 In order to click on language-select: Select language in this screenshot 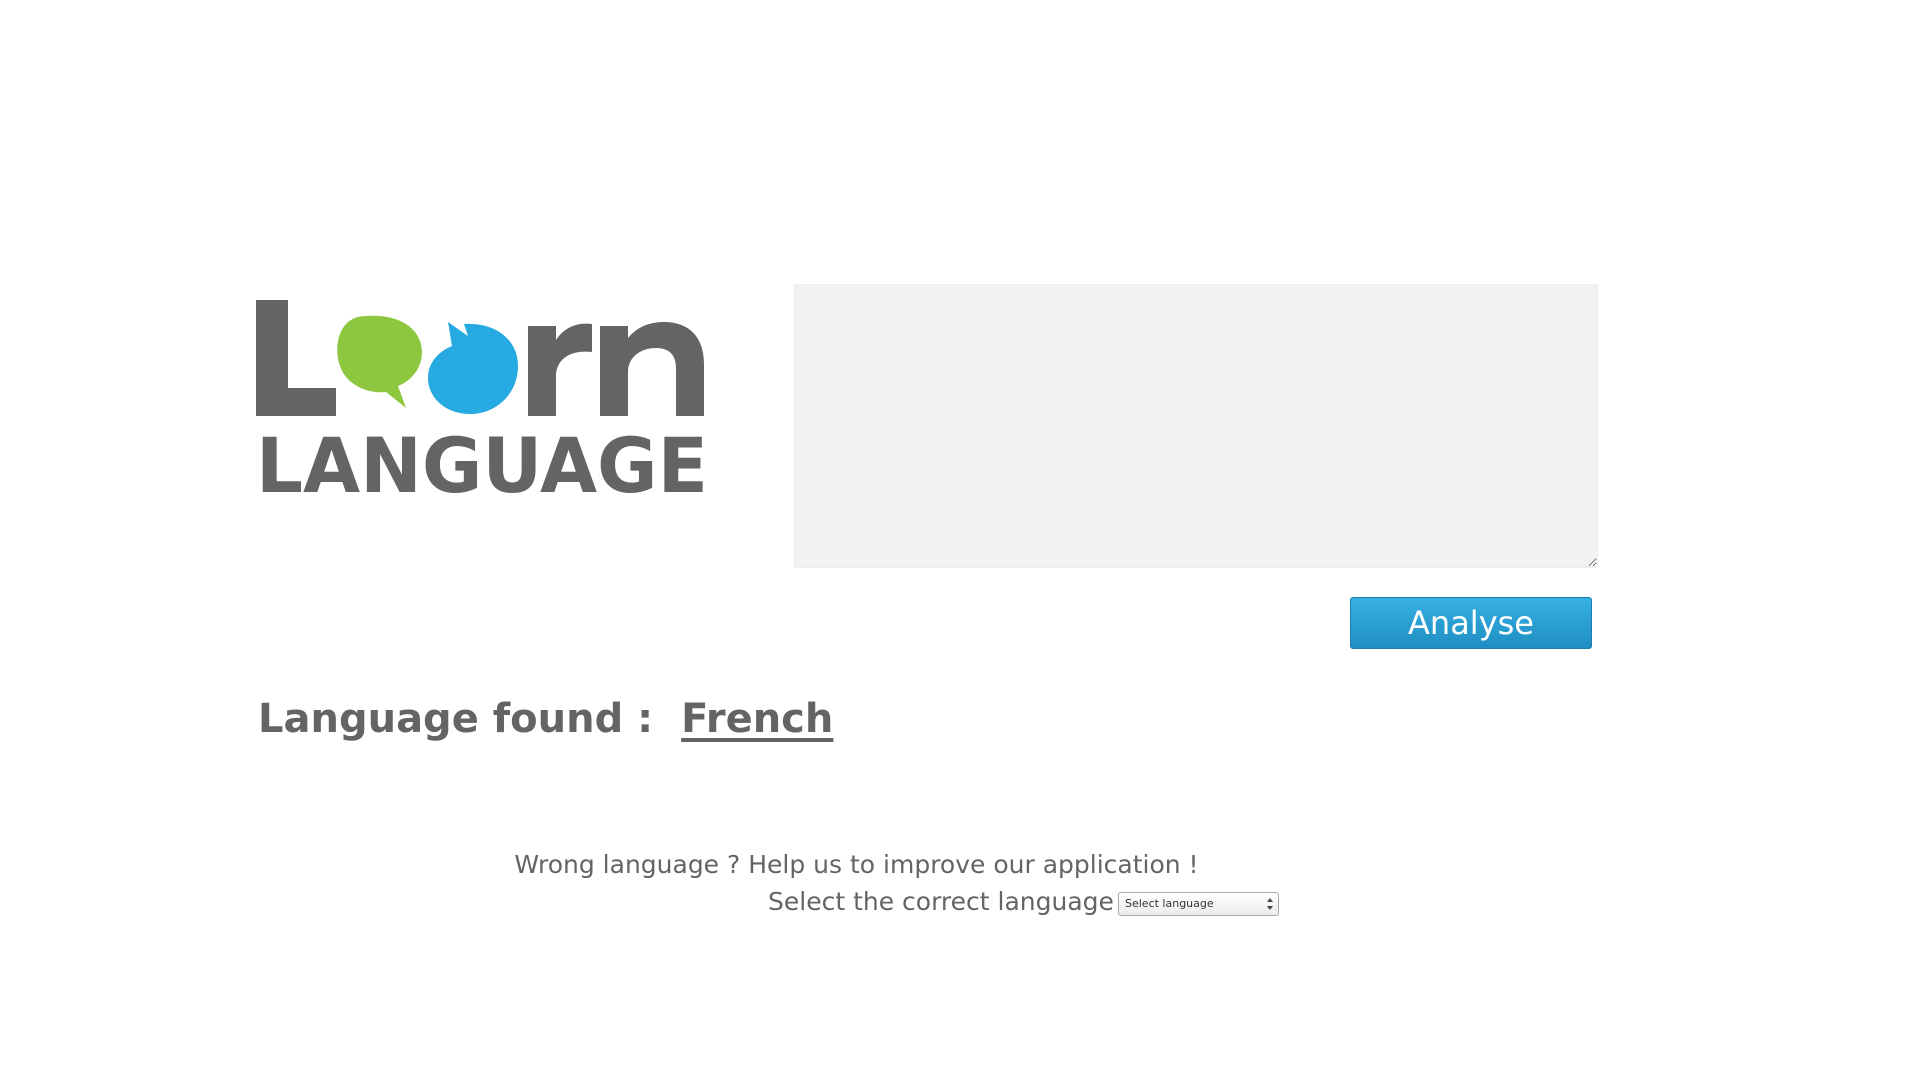, I will do `click(1198, 904)`.